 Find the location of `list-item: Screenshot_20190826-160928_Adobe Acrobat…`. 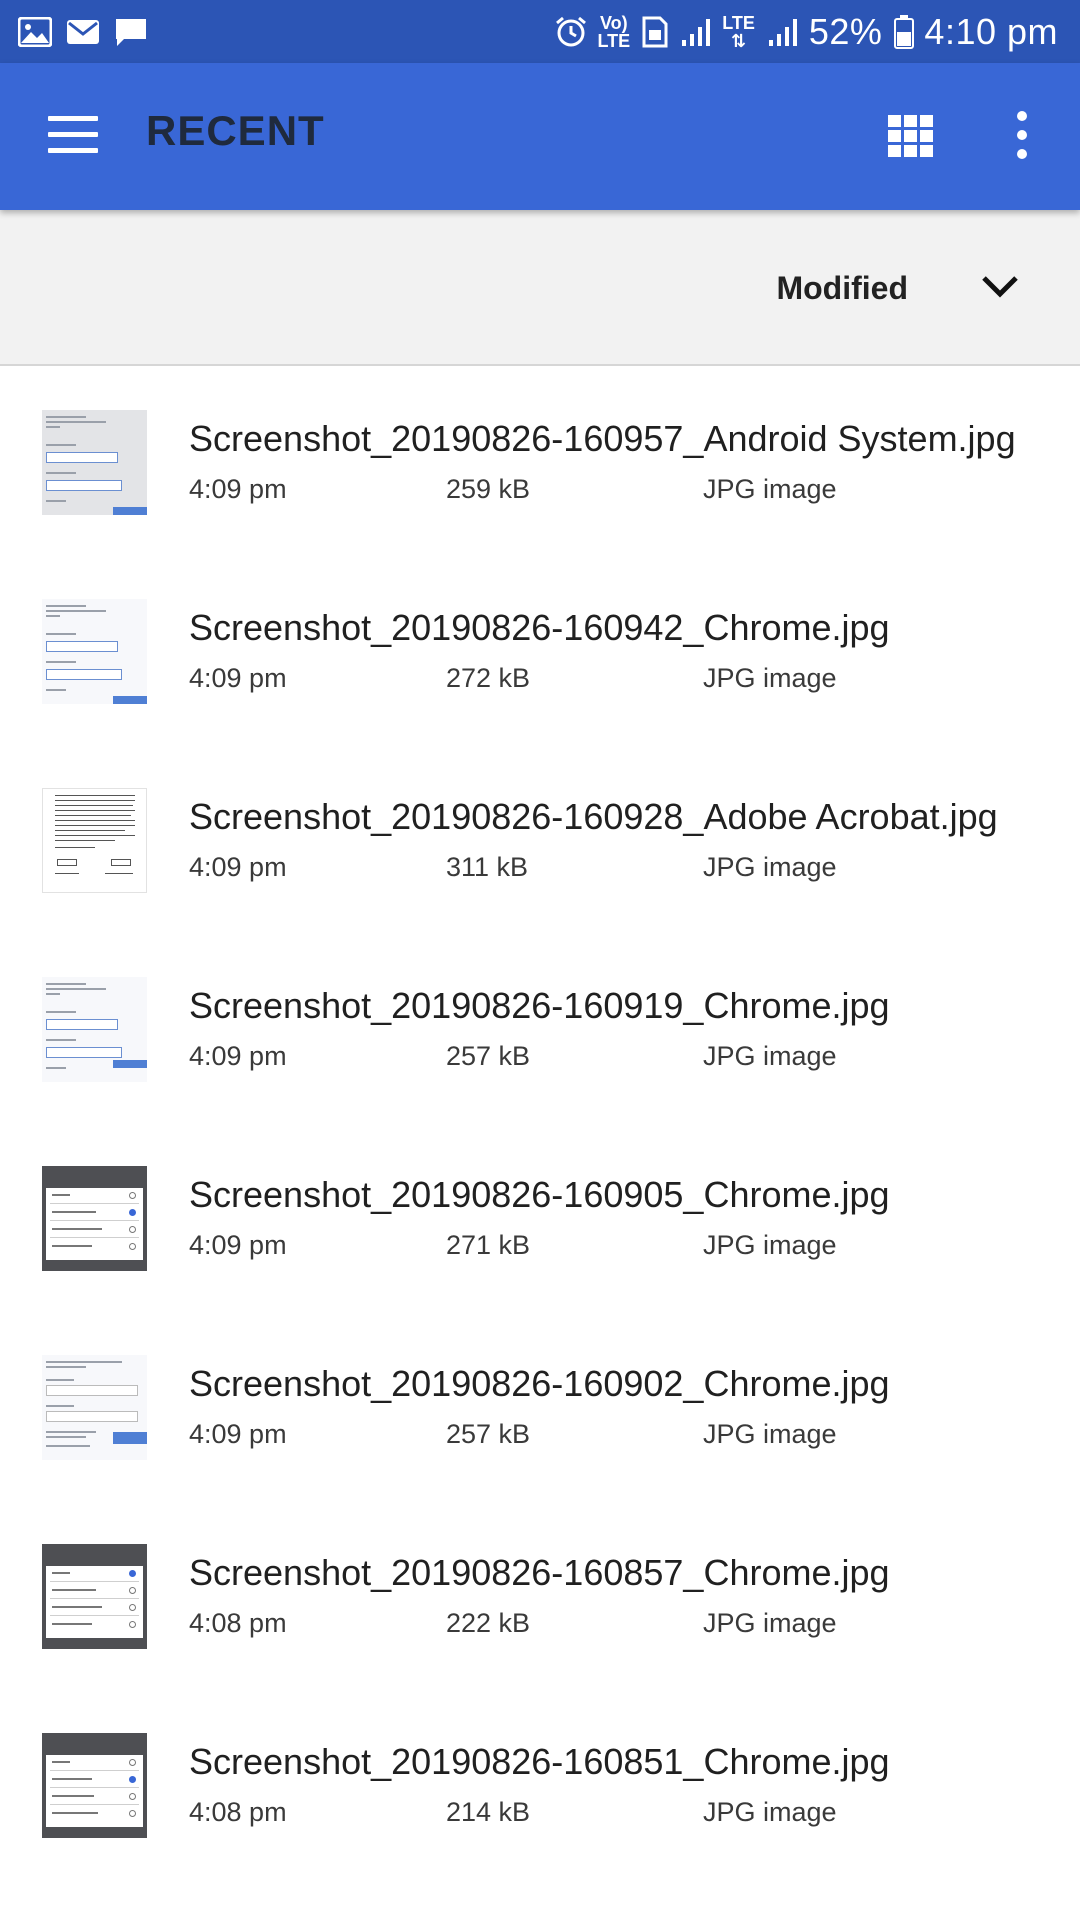

list-item: Screenshot_20190826-160928_Adobe Acrobat… is located at coordinates (540, 838).